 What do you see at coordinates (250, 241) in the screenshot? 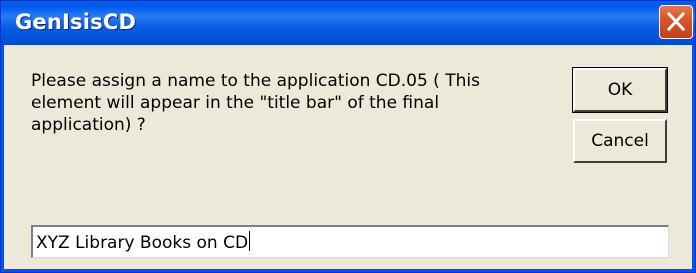
I see `text-caret` at bounding box center [250, 241].